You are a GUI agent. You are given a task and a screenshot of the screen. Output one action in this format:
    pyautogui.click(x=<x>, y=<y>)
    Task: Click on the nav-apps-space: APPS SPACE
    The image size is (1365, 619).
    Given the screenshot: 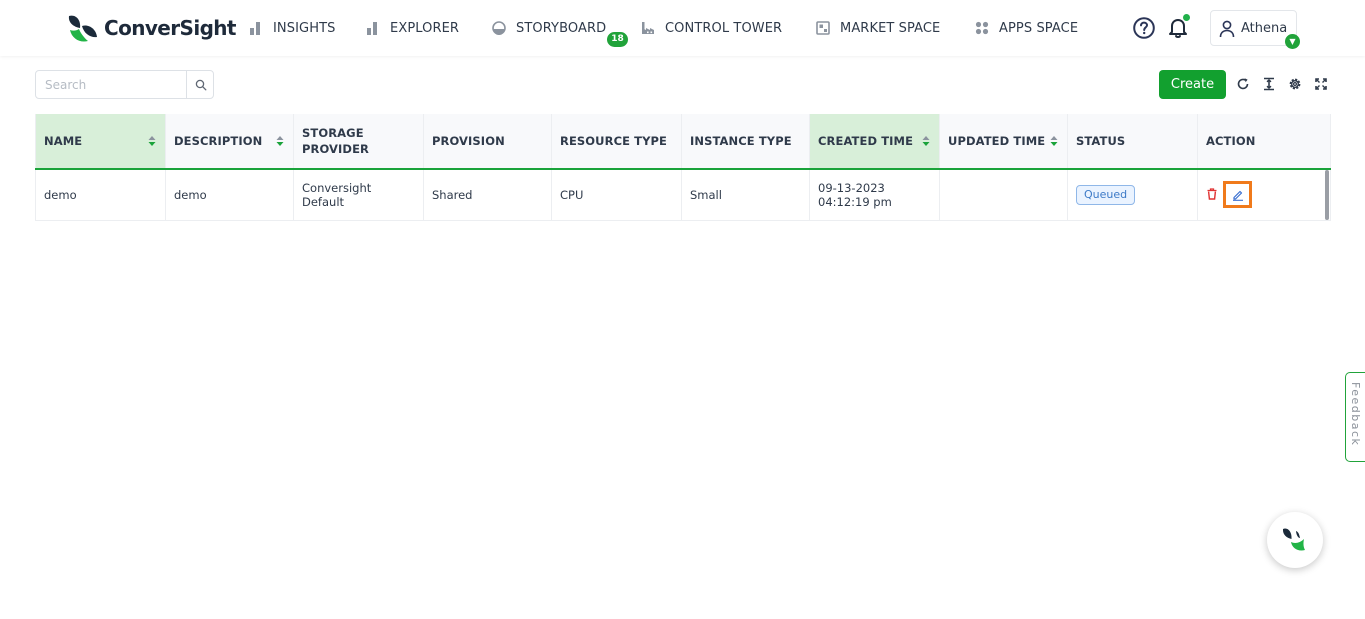 What is the action you would take?
    pyautogui.click(x=1026, y=28)
    